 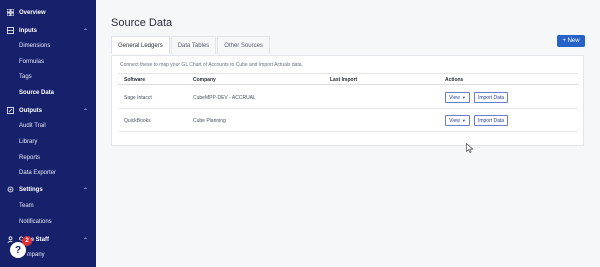 I want to click on tab-data-tables: Data Tables, so click(x=193, y=45).